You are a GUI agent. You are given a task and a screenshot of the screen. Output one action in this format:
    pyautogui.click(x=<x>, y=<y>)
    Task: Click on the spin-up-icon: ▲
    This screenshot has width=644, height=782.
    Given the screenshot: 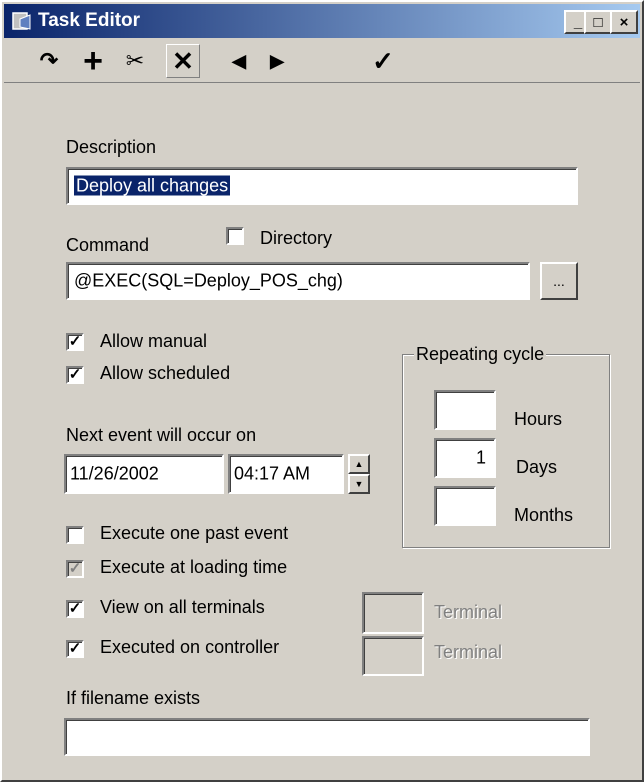 What is the action you would take?
    pyautogui.click(x=359, y=464)
    